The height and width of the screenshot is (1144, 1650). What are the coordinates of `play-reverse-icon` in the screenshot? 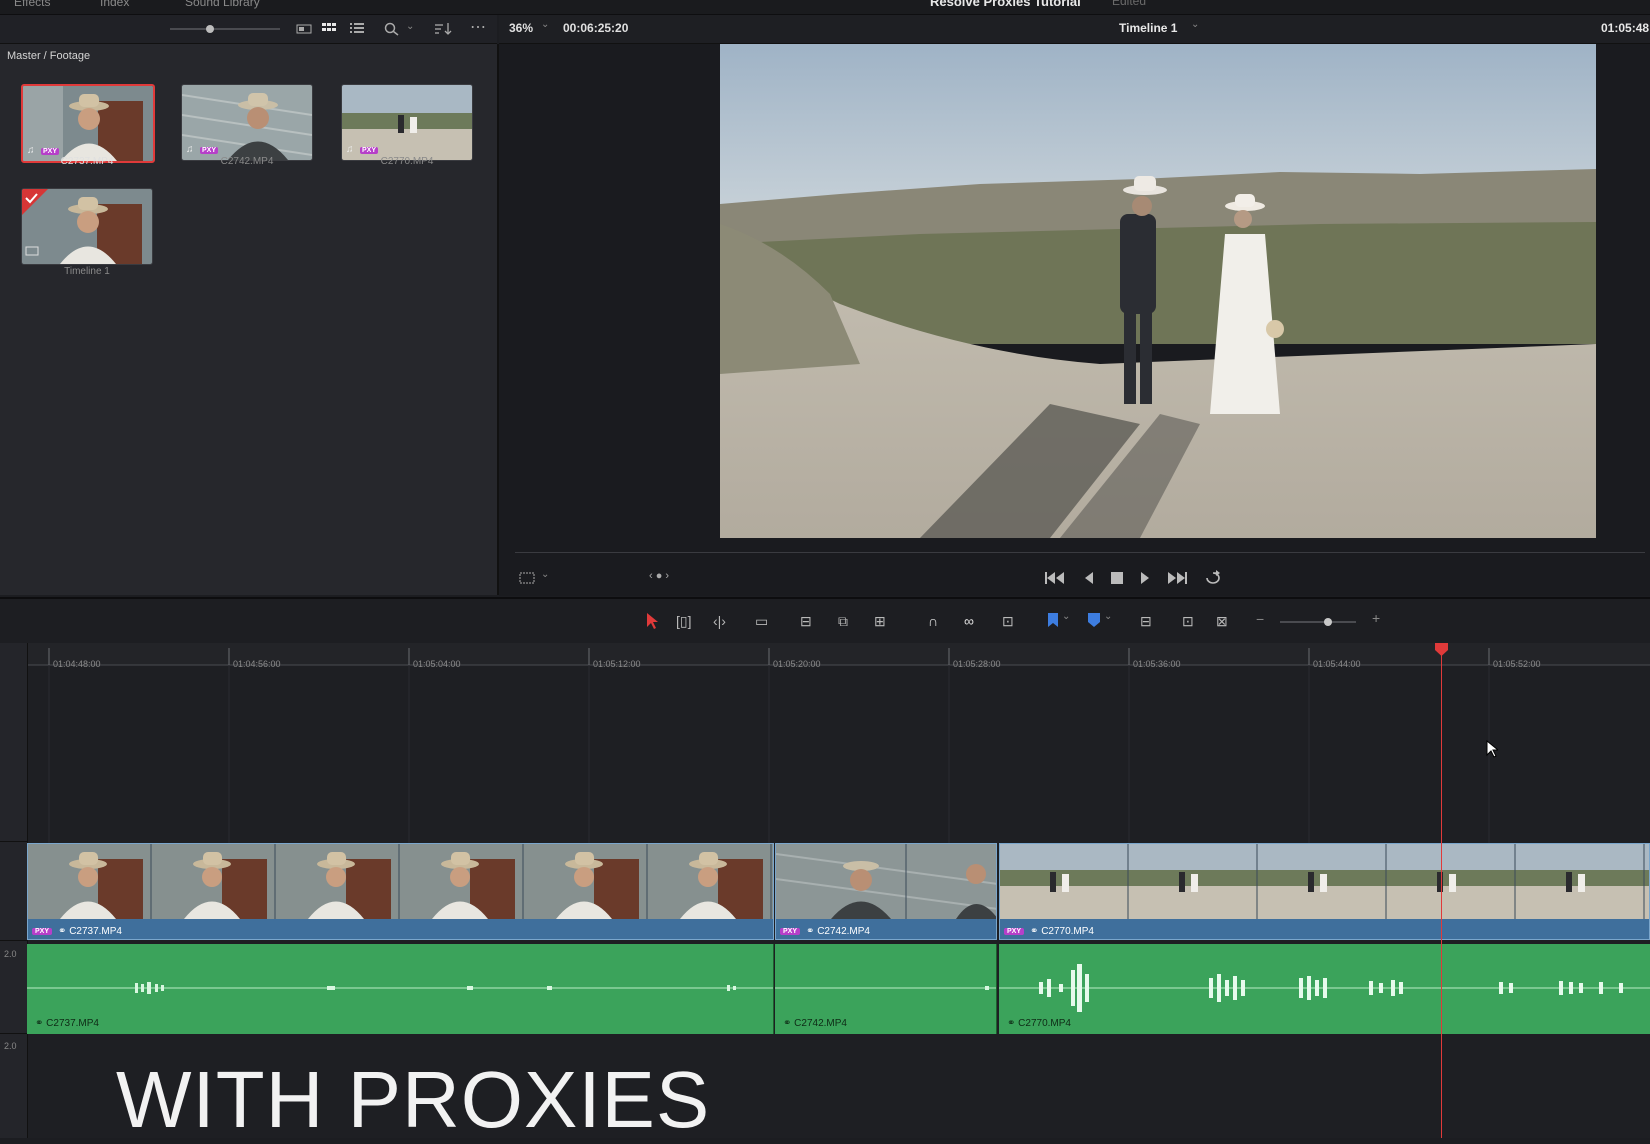 It's located at (1089, 578).